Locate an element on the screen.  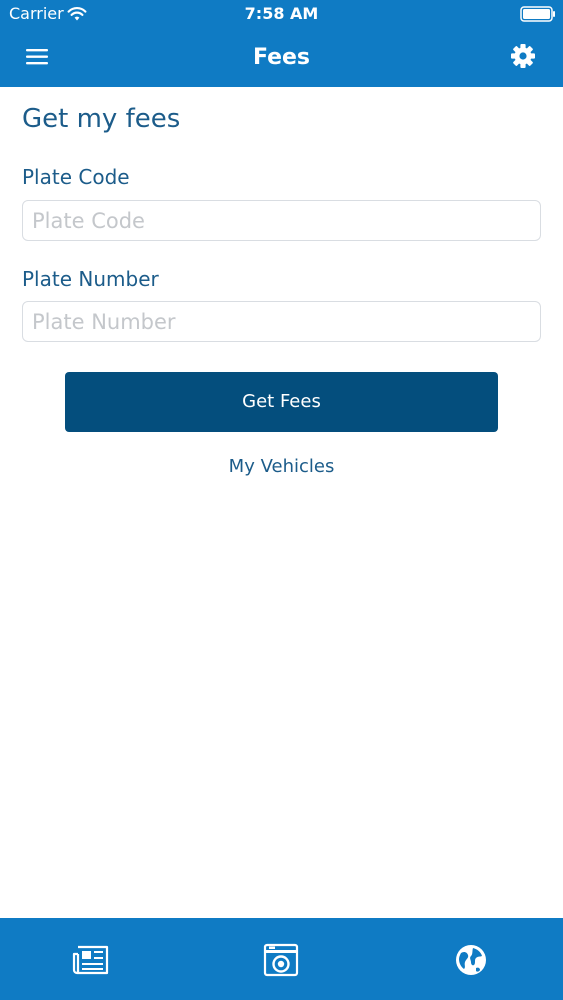
camera-icon is located at coordinates (281, 960).